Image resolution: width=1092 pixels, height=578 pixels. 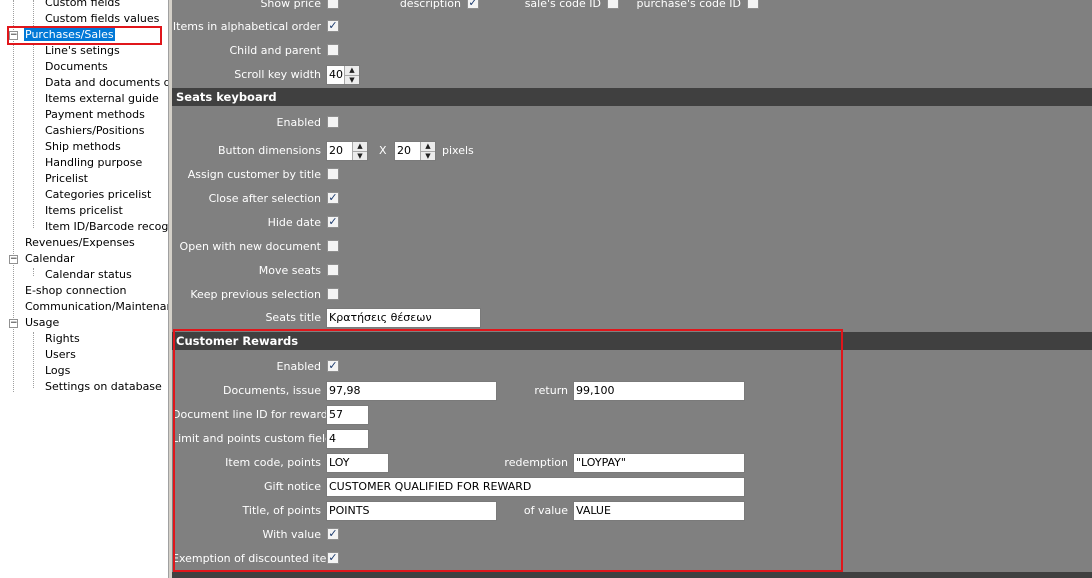 I want to click on seats-title-label: Seats title, so click(x=293, y=317).